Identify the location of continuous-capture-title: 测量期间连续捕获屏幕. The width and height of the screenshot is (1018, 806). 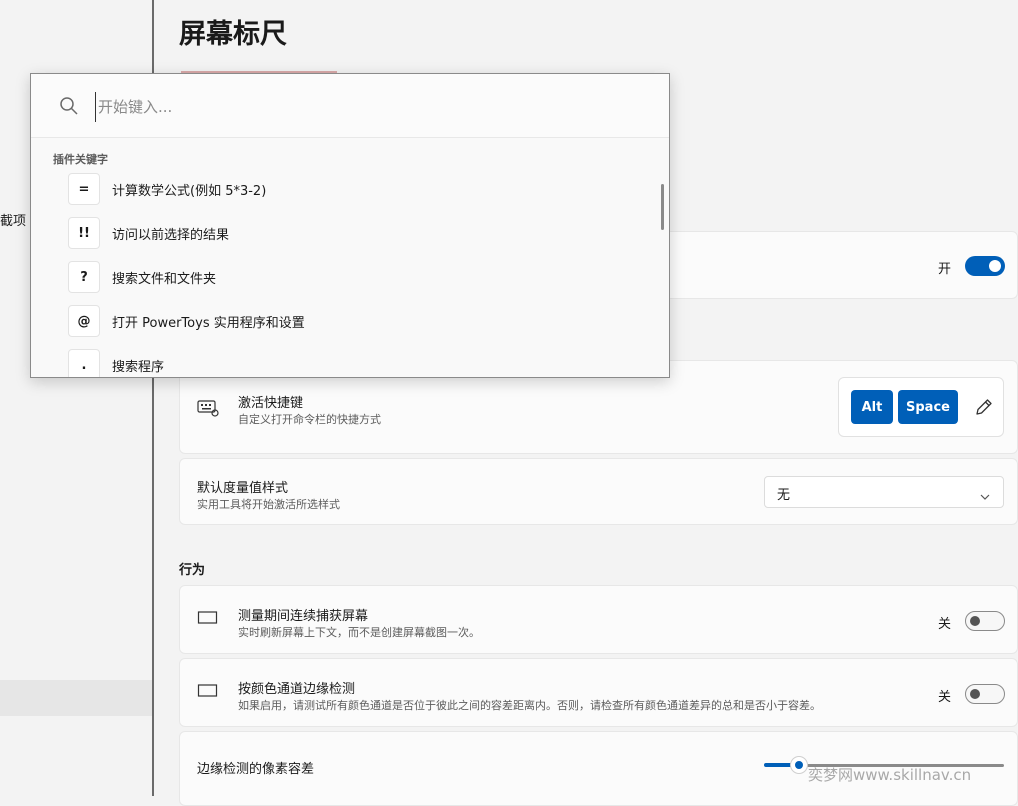
(303, 616).